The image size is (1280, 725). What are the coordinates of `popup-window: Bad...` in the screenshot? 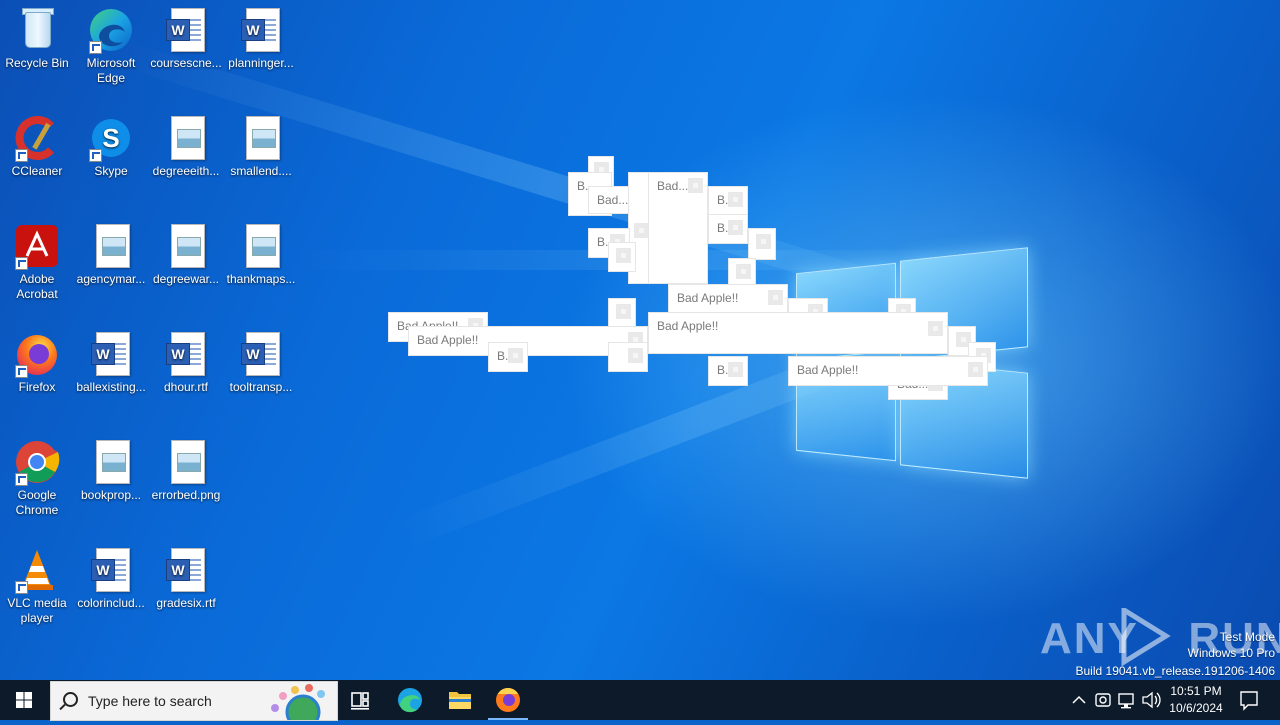 It's located at (678, 228).